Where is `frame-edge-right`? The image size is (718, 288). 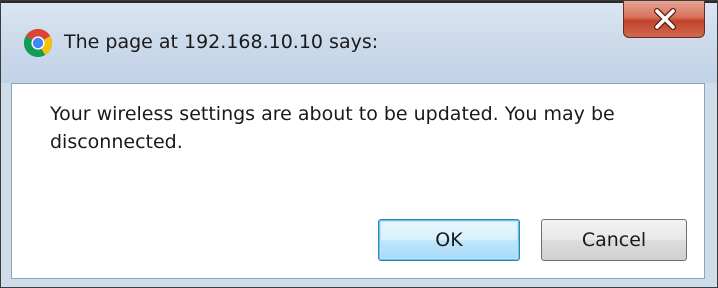
frame-edge-right is located at coordinates (711, 2).